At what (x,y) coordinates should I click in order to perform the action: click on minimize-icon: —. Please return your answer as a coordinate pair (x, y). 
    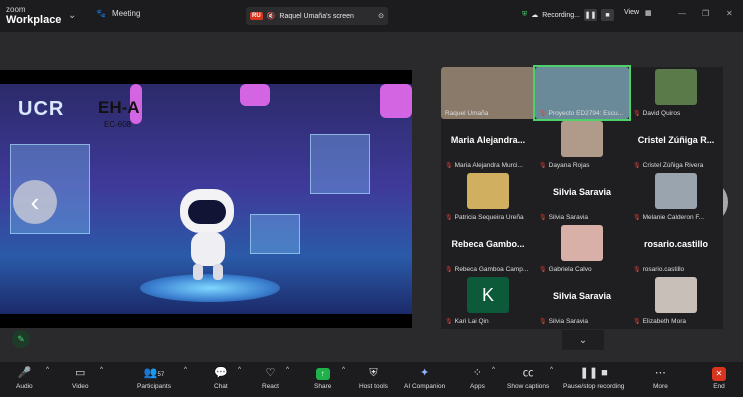
    Looking at the image, I should click on (682, 13).